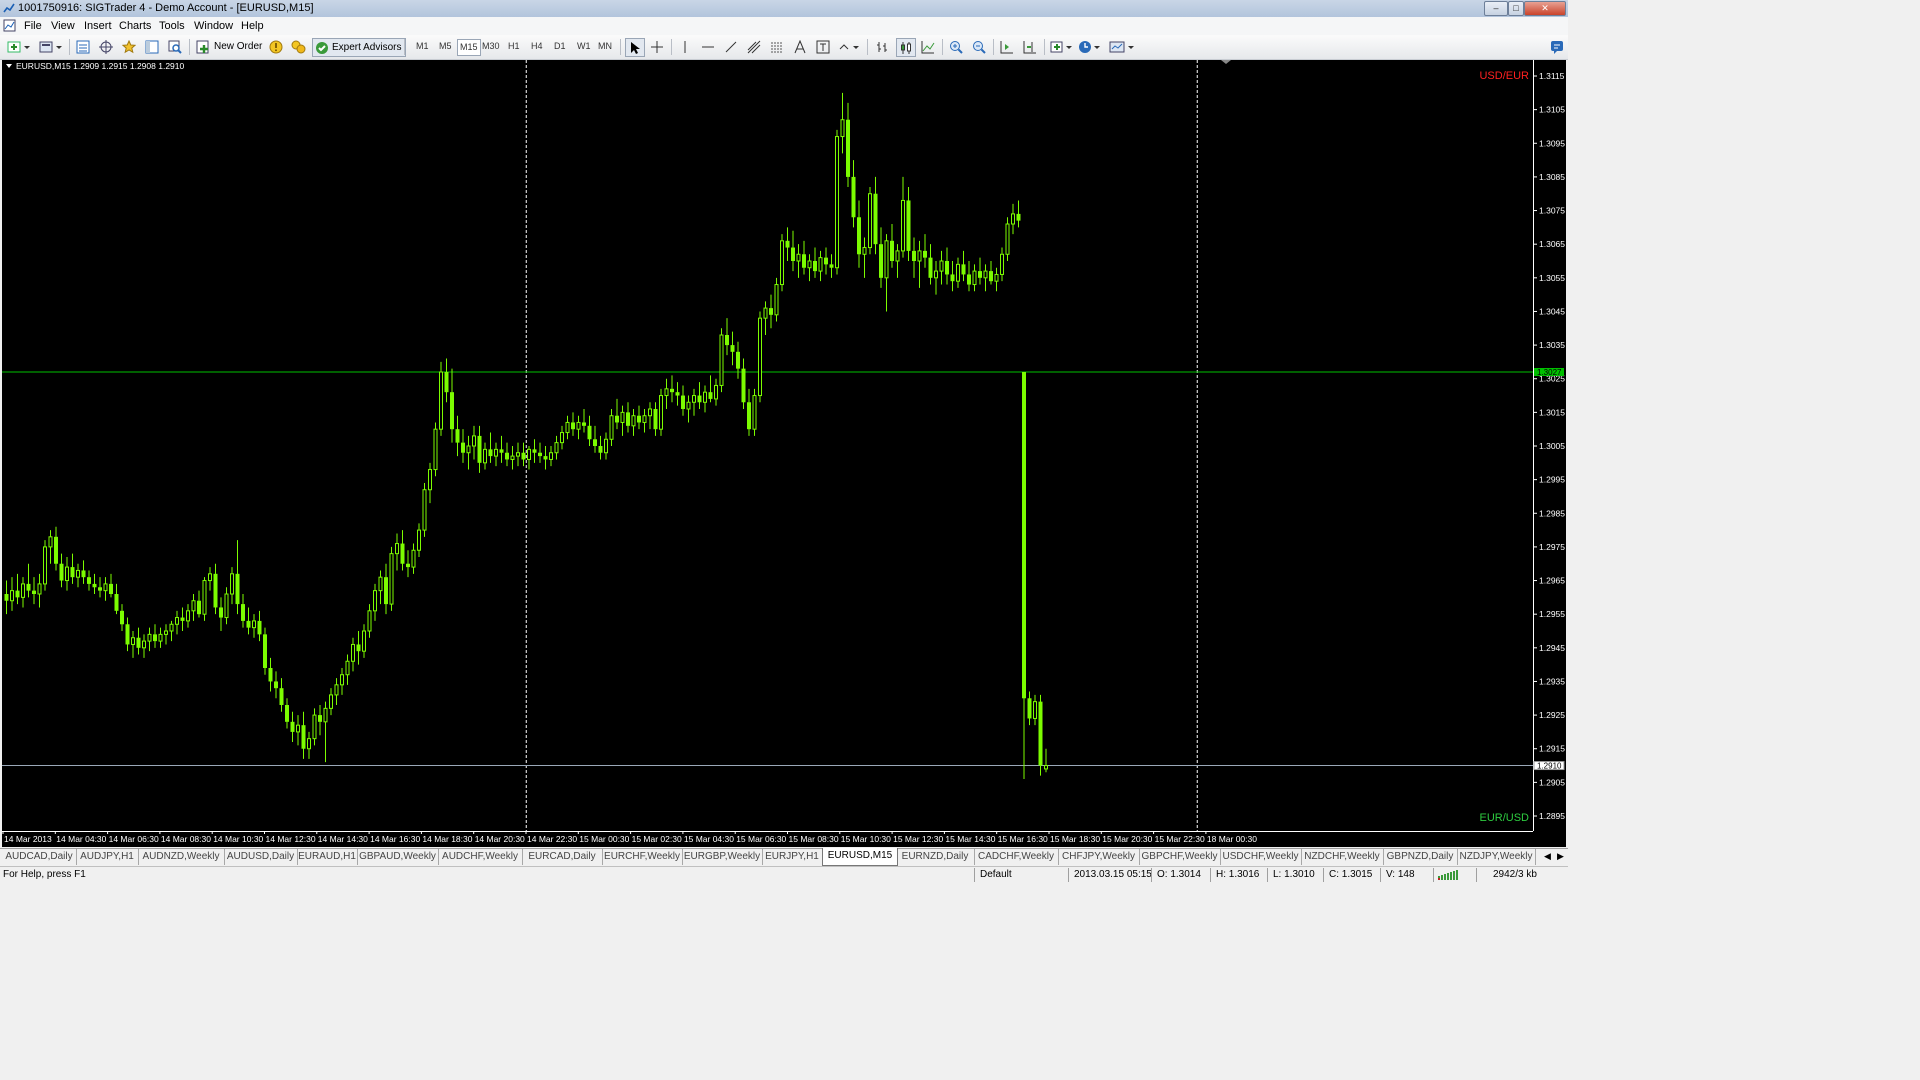 This screenshot has width=1920, height=1080. What do you see at coordinates (213, 26) in the screenshot?
I see `menu-window: Window` at bounding box center [213, 26].